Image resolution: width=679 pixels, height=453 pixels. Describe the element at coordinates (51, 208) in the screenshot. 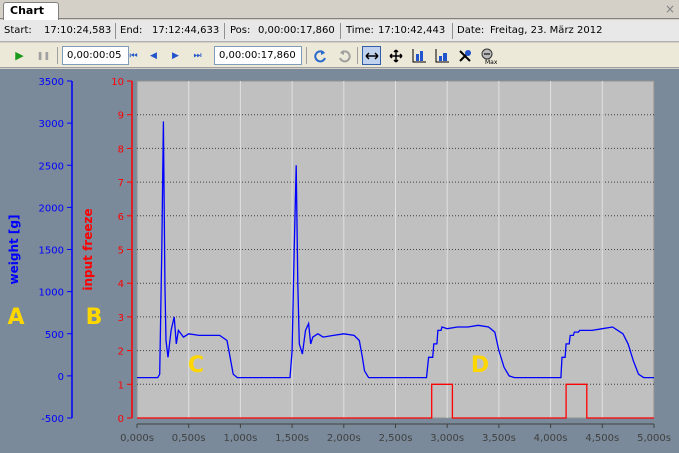

I see `weight-tick-label: 2000` at that location.